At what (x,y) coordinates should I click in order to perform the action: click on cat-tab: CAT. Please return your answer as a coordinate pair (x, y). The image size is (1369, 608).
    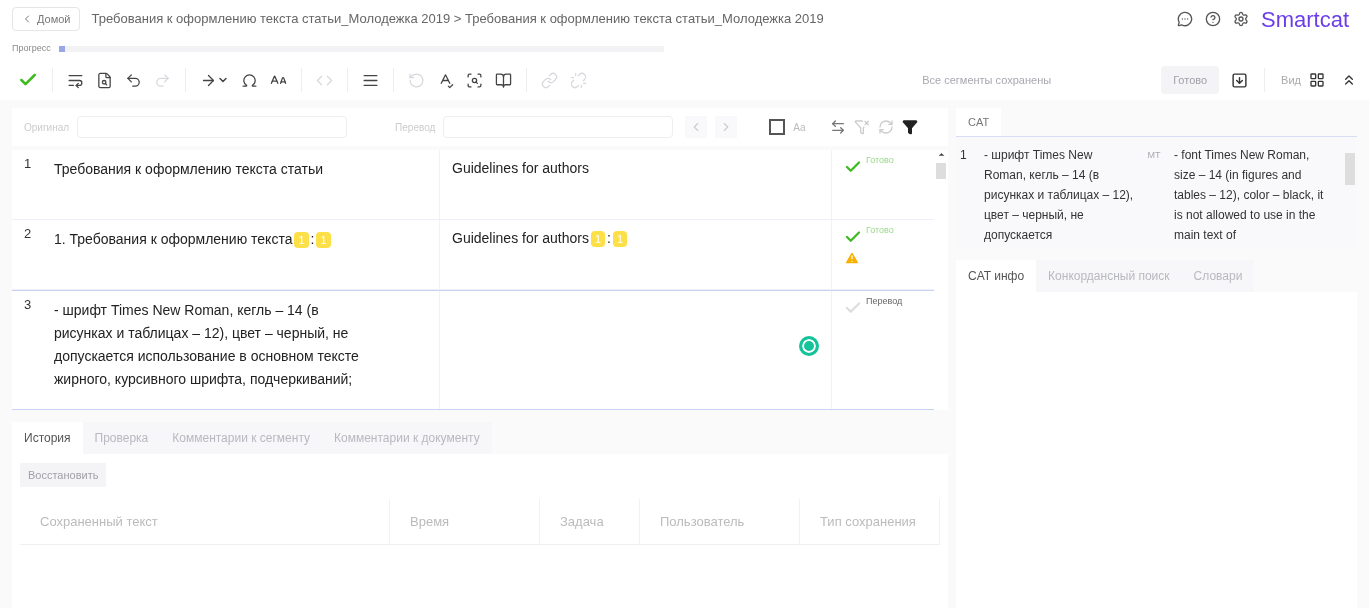
    Looking at the image, I should click on (979, 122).